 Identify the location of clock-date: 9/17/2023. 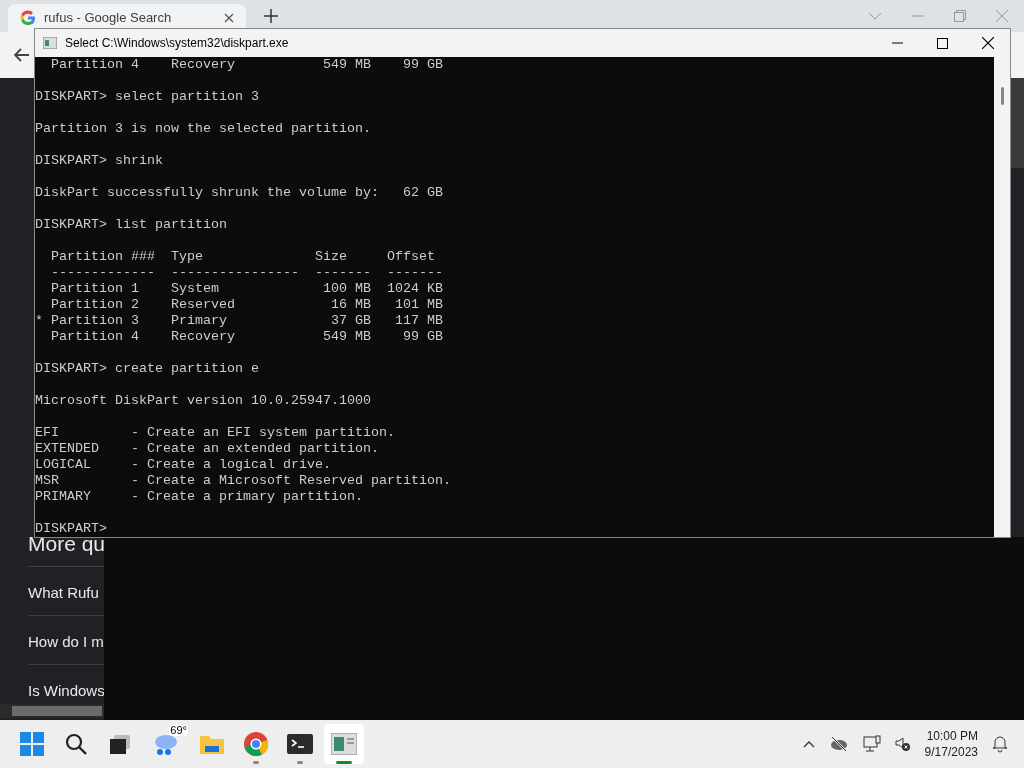
(951, 752).